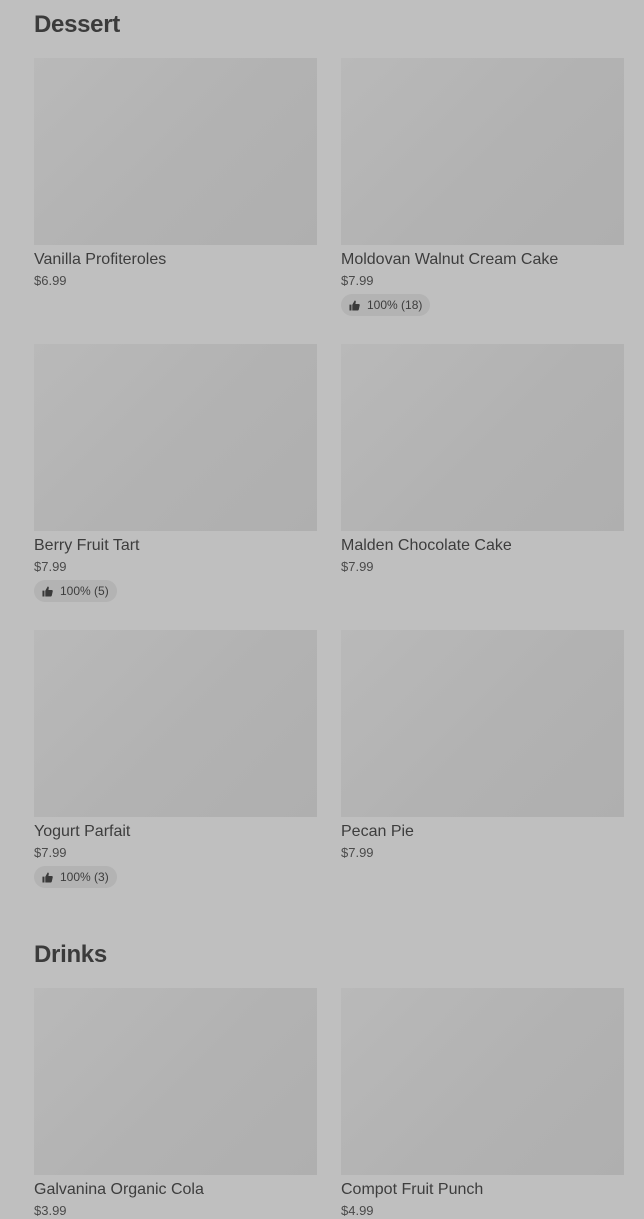 This screenshot has height=1219, width=644. I want to click on item-name: Galvanina Organic Cola, so click(119, 1189).